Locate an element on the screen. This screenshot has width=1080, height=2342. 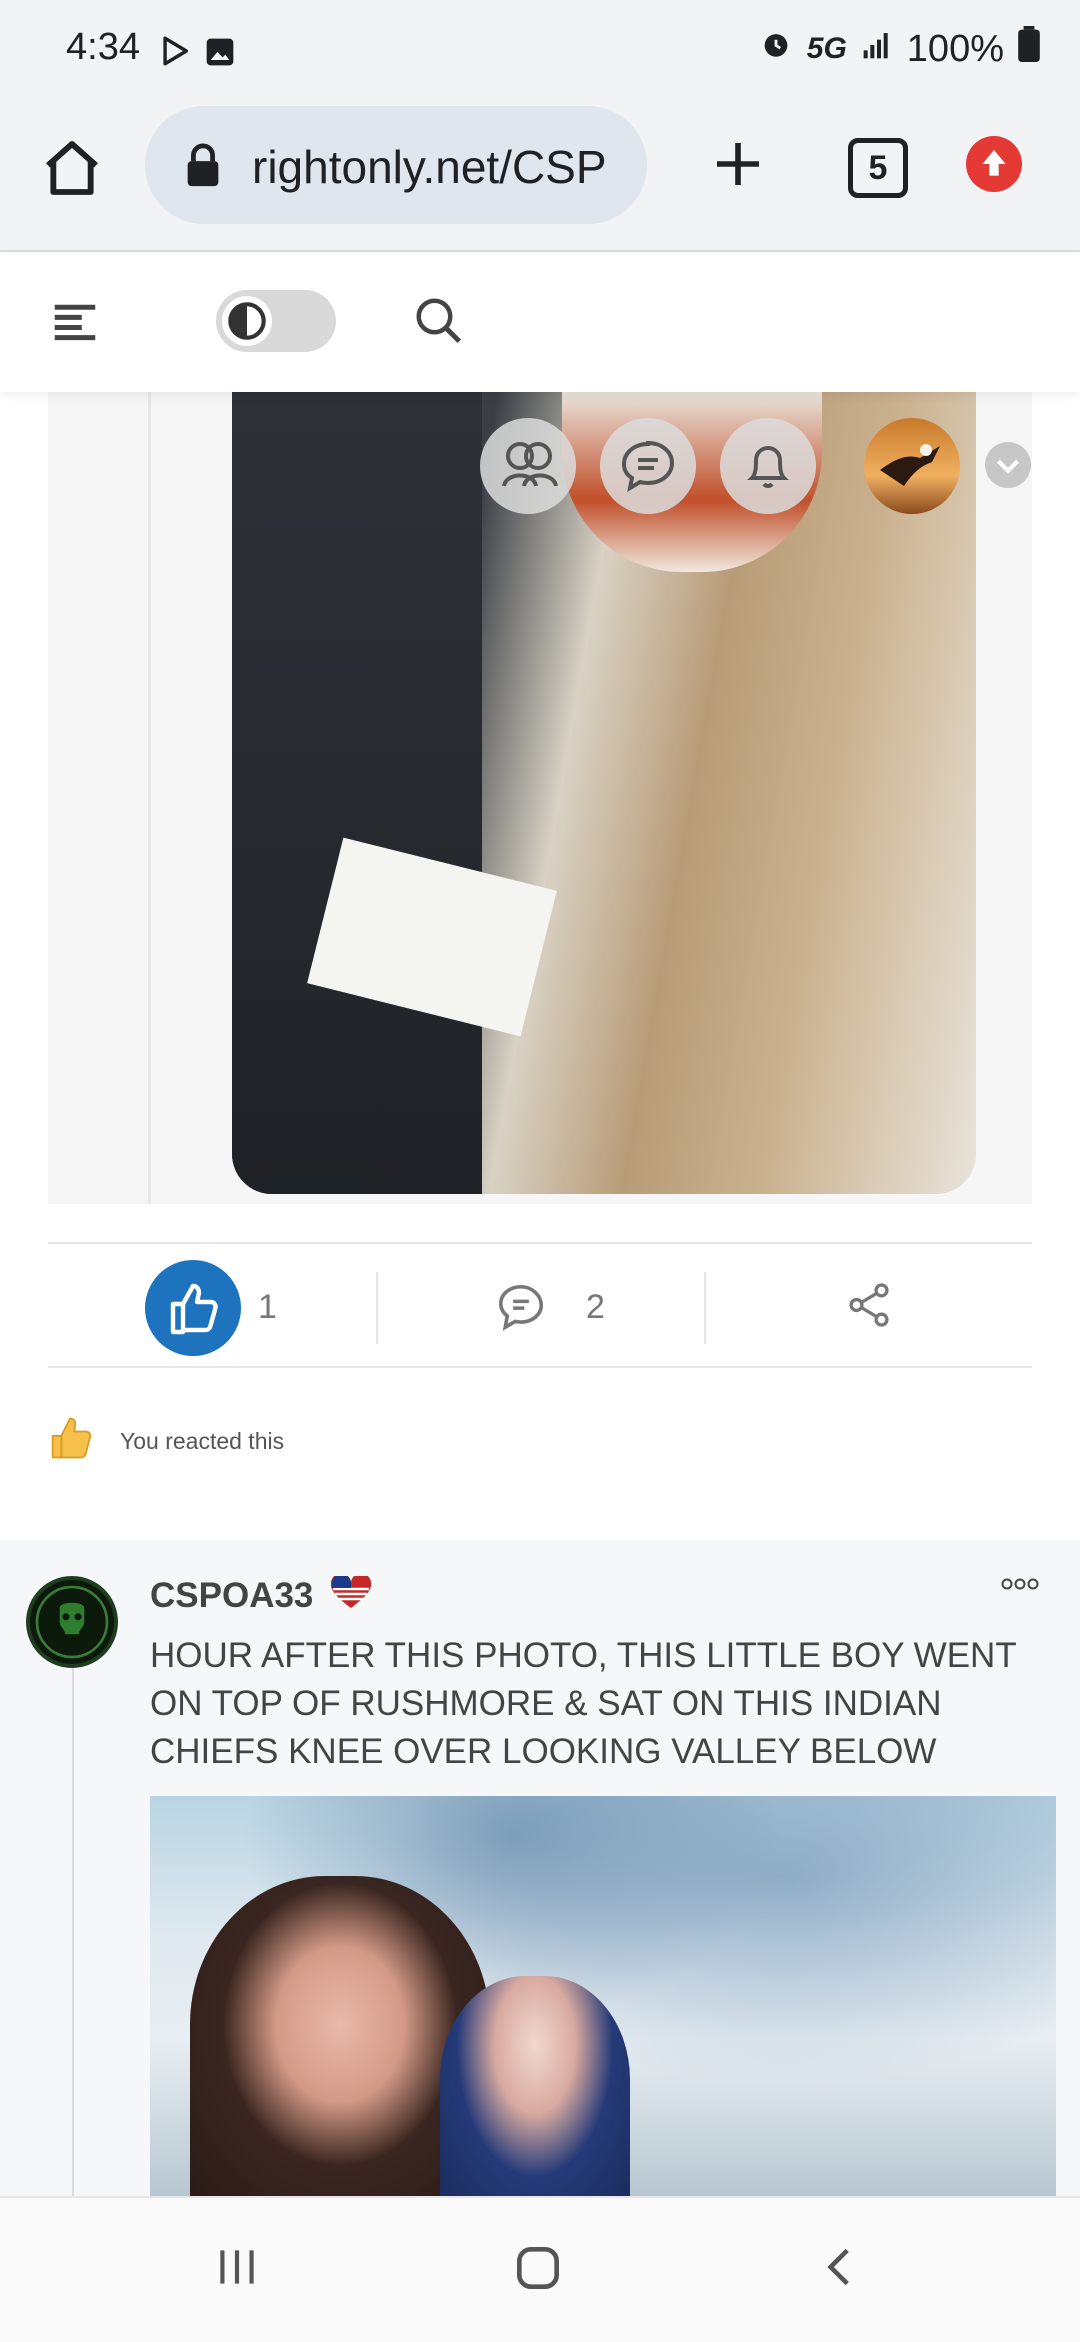
author-name: CSPOA33 is located at coordinates (261, 1596).